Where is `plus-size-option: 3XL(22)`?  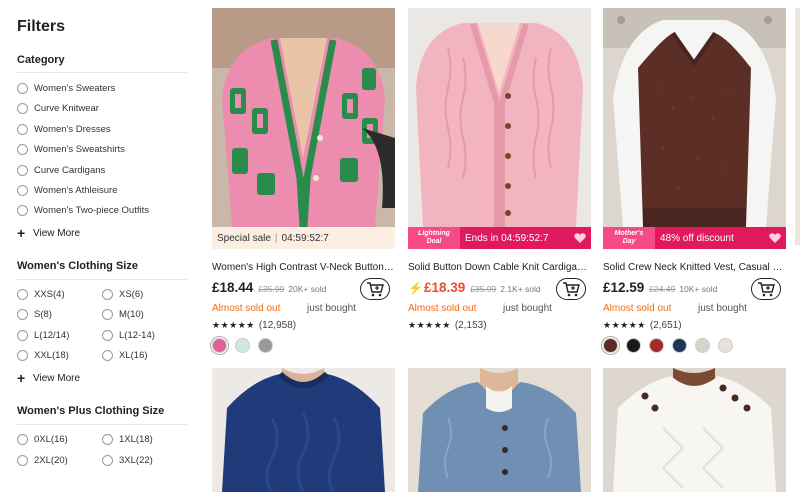 plus-size-option: 3XL(22) is located at coordinates (127, 460).